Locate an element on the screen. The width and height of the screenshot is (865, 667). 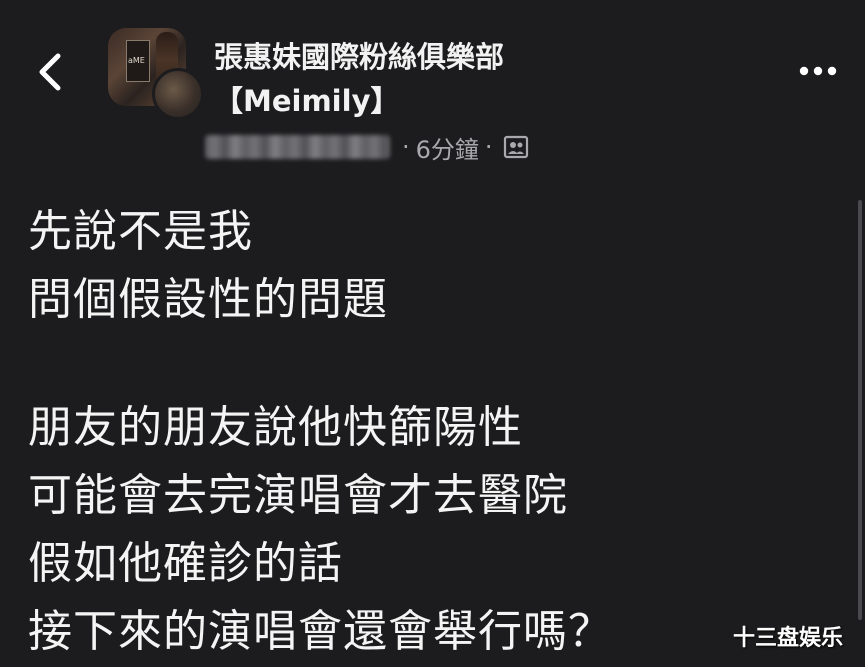
post-meta: · 6分鐘 · is located at coordinates (367, 147).